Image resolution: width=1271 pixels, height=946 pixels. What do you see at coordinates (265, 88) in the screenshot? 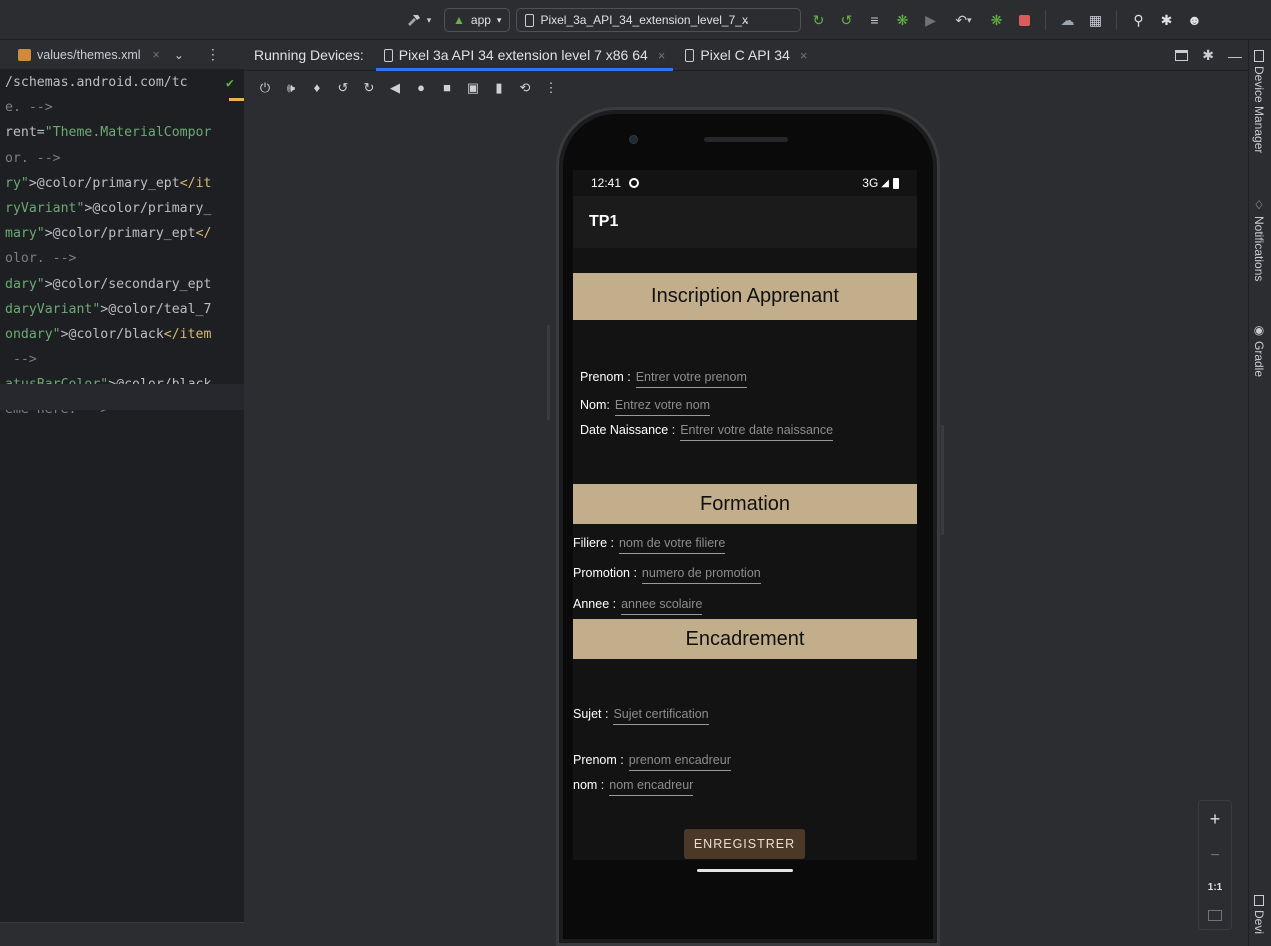
I see `power-icon: ⏻` at bounding box center [265, 88].